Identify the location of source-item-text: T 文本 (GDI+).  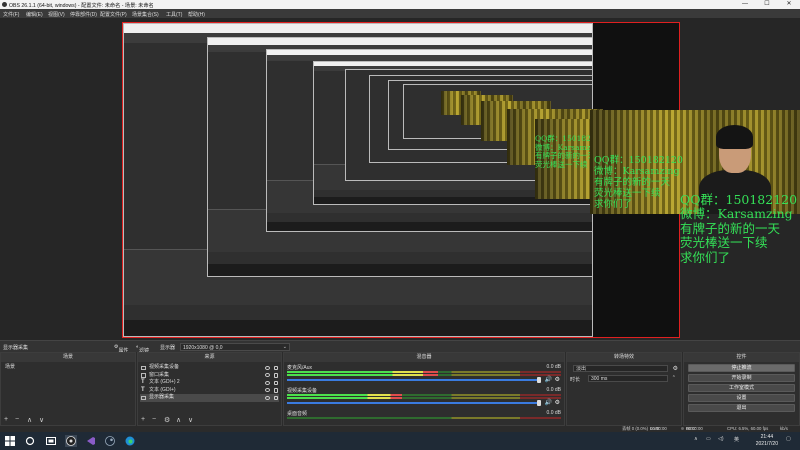
(209, 391).